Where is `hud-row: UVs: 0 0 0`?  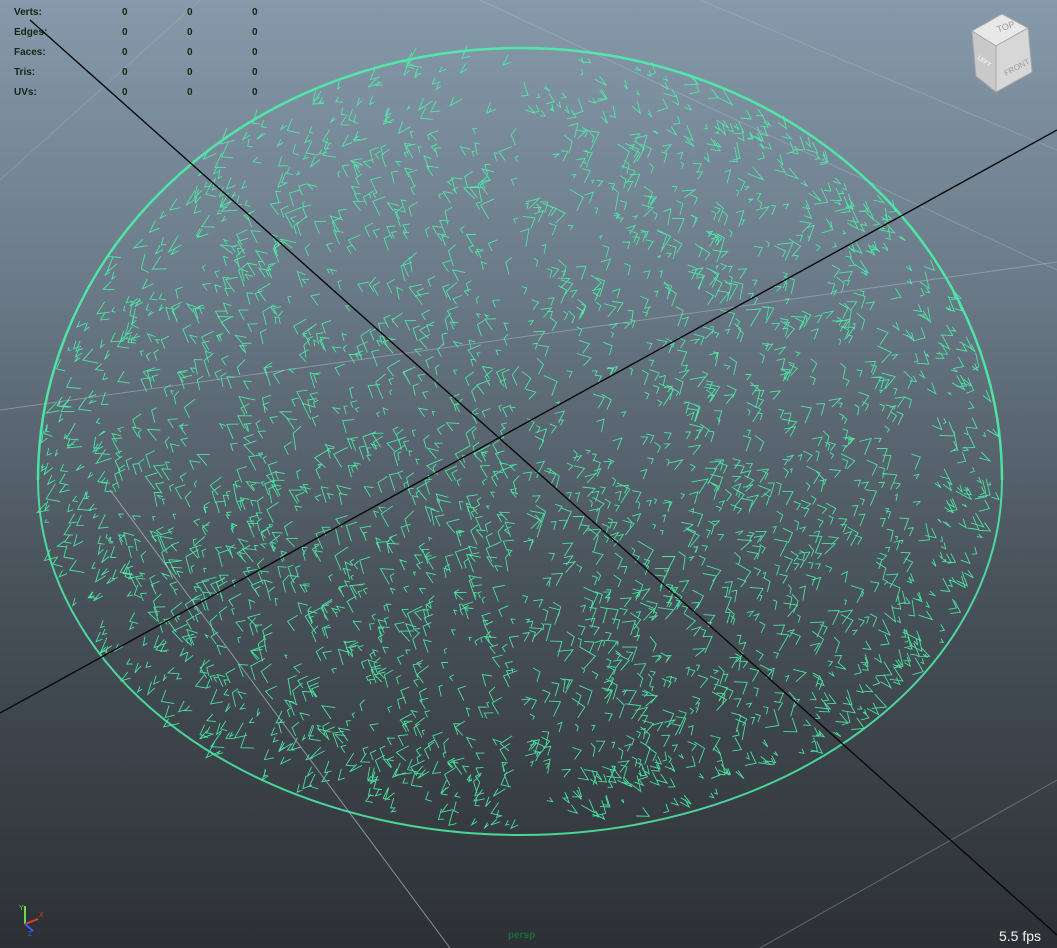
hud-row: UVs: 0 0 0 is located at coordinates (161, 92).